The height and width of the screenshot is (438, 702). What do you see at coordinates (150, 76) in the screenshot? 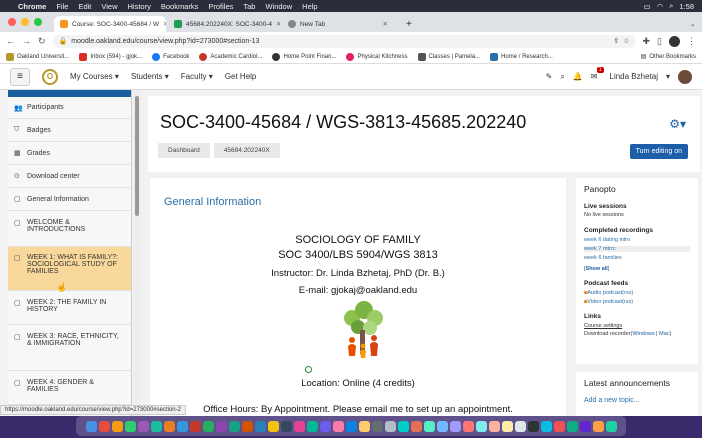
I see `nav-students: Students ▾` at bounding box center [150, 76].